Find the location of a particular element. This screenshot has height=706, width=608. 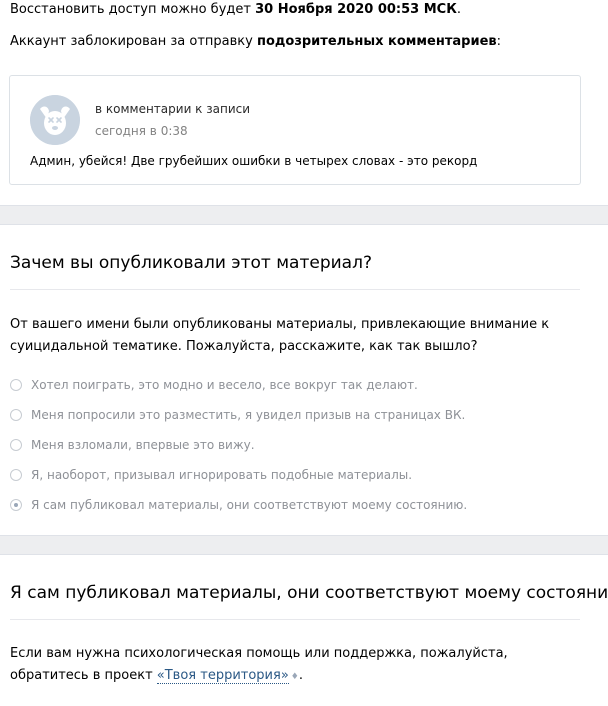

radio-button-selected is located at coordinates (16, 505).